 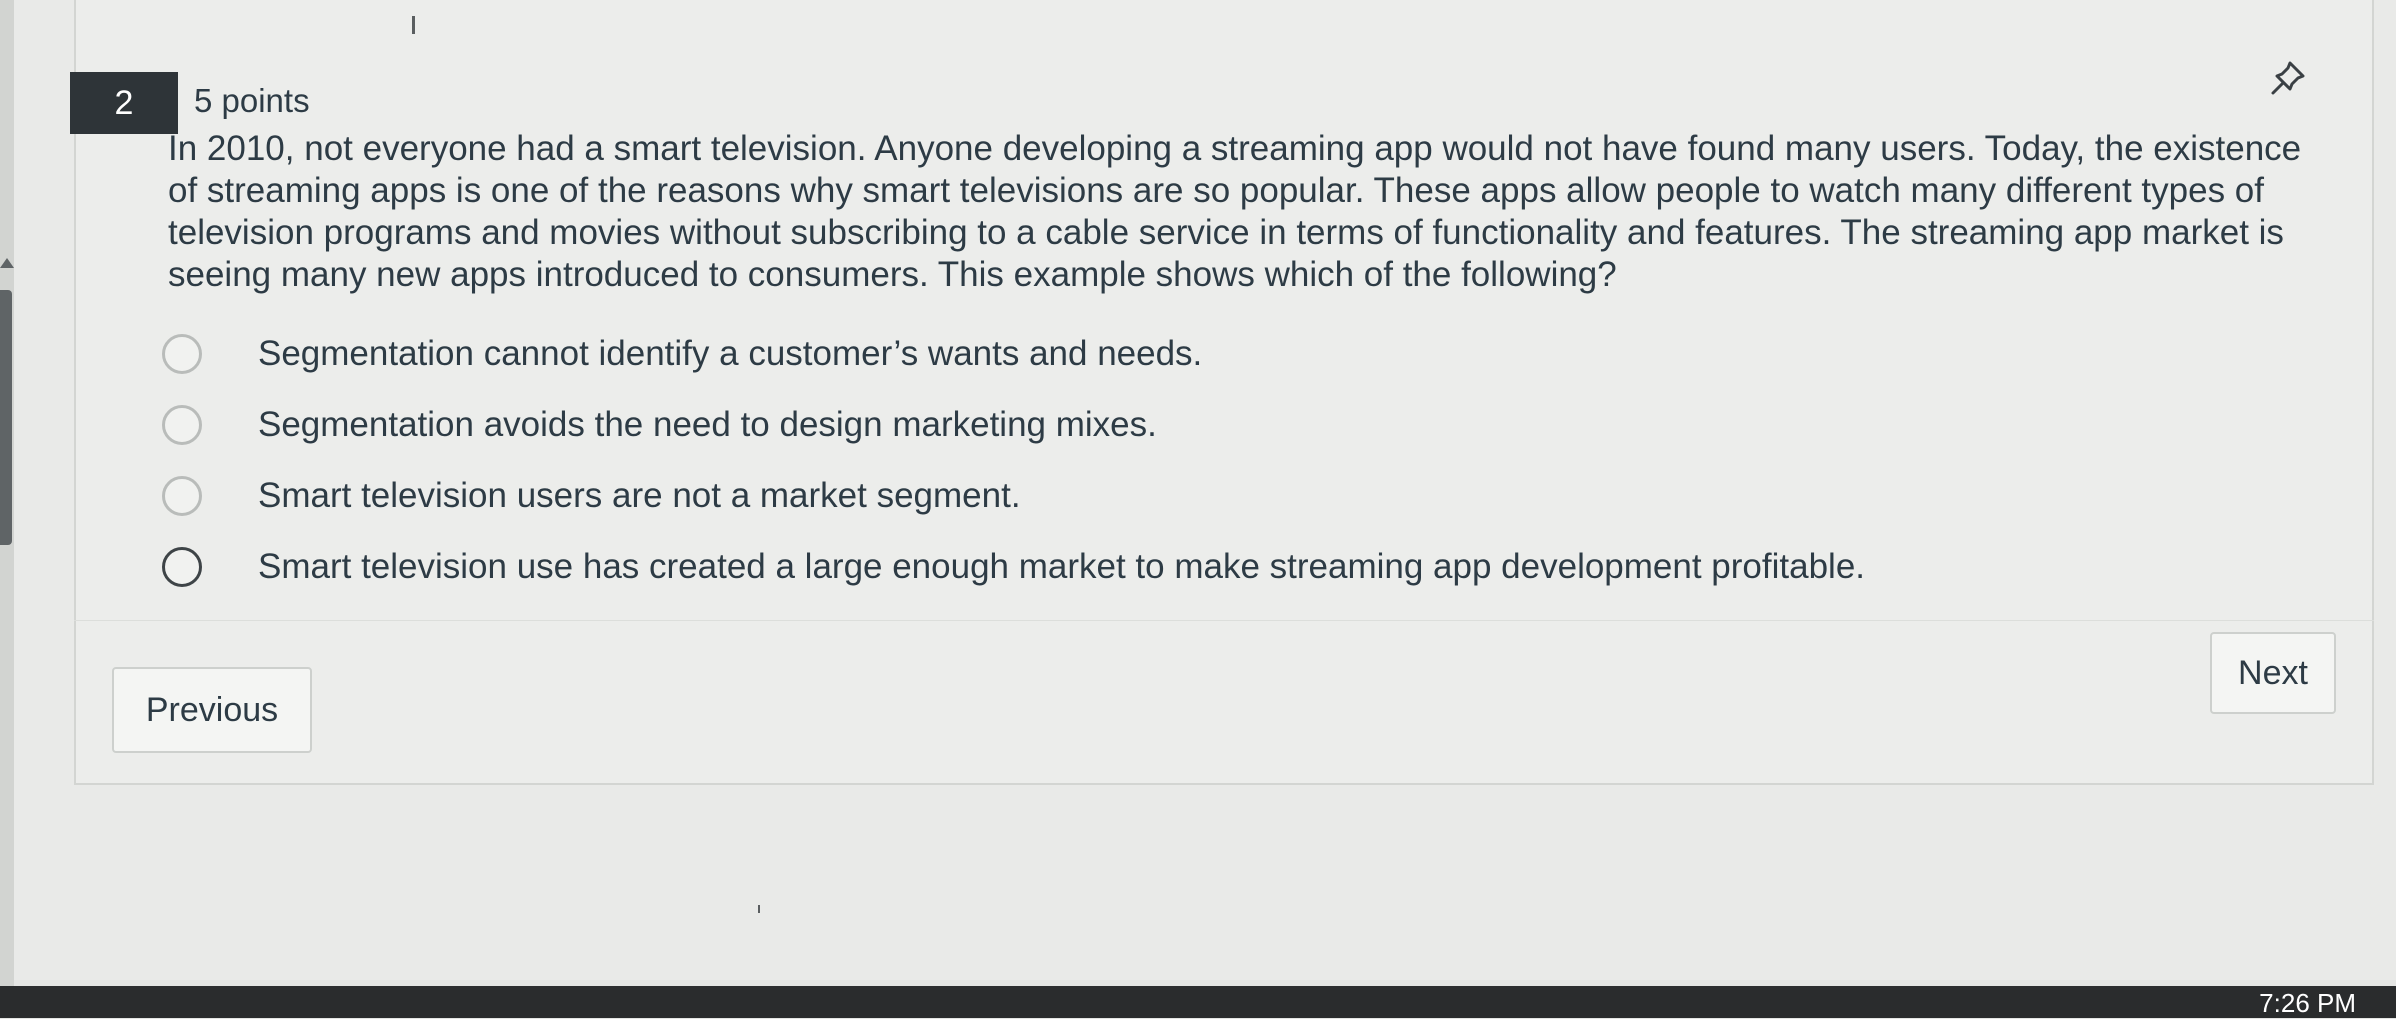 I want to click on previous-button: Previous, so click(x=212, y=710).